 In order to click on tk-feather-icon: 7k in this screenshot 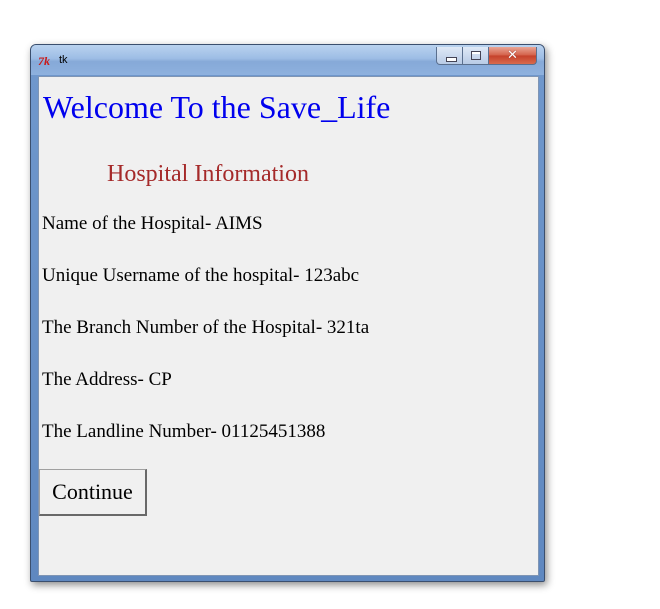, I will do `click(44, 61)`.